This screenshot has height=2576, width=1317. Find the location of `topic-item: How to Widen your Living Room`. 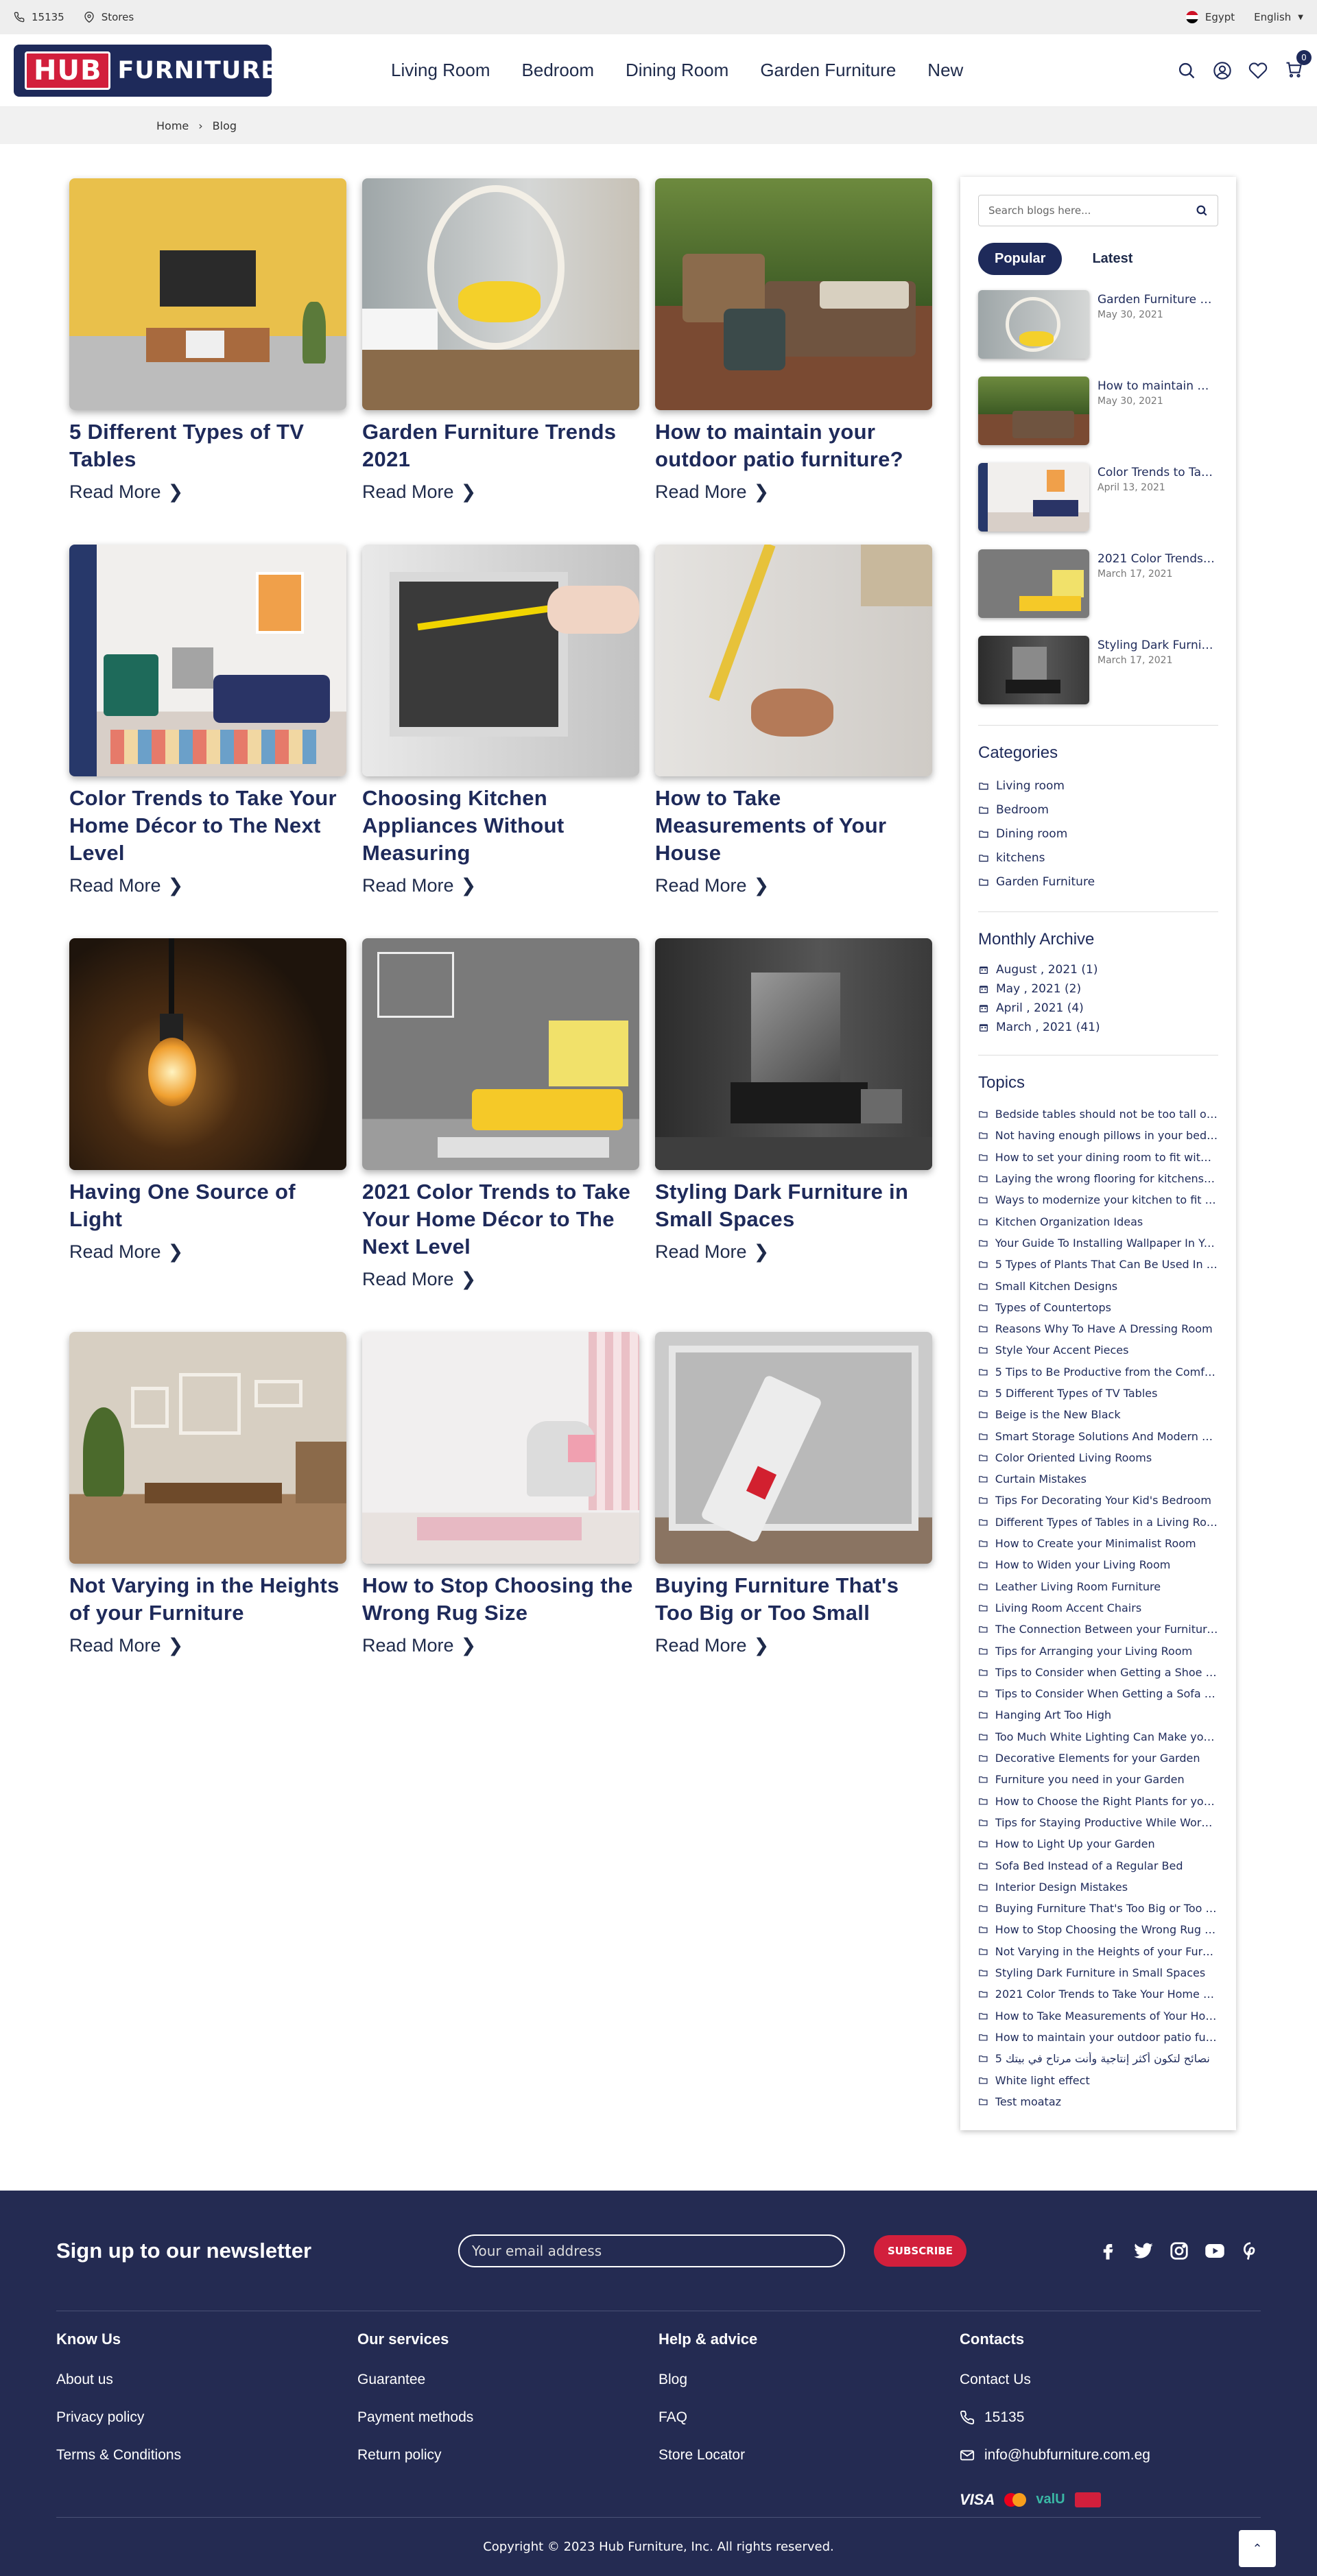

topic-item: How to Widen your Living Room is located at coordinates (1098, 1564).